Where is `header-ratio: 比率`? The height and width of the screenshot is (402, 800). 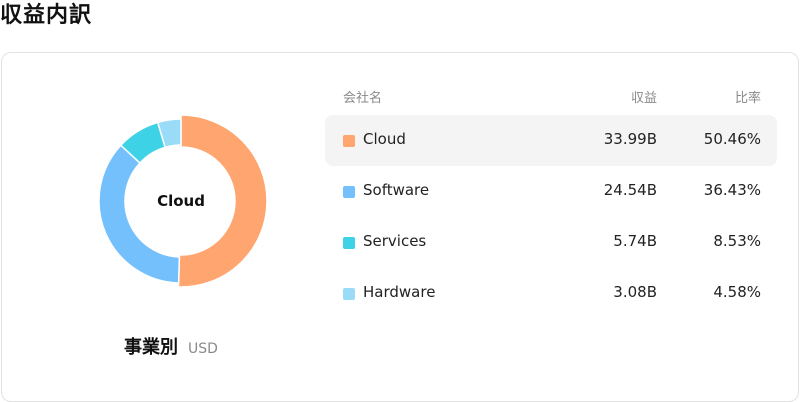 header-ratio: 比率 is located at coordinates (747, 98).